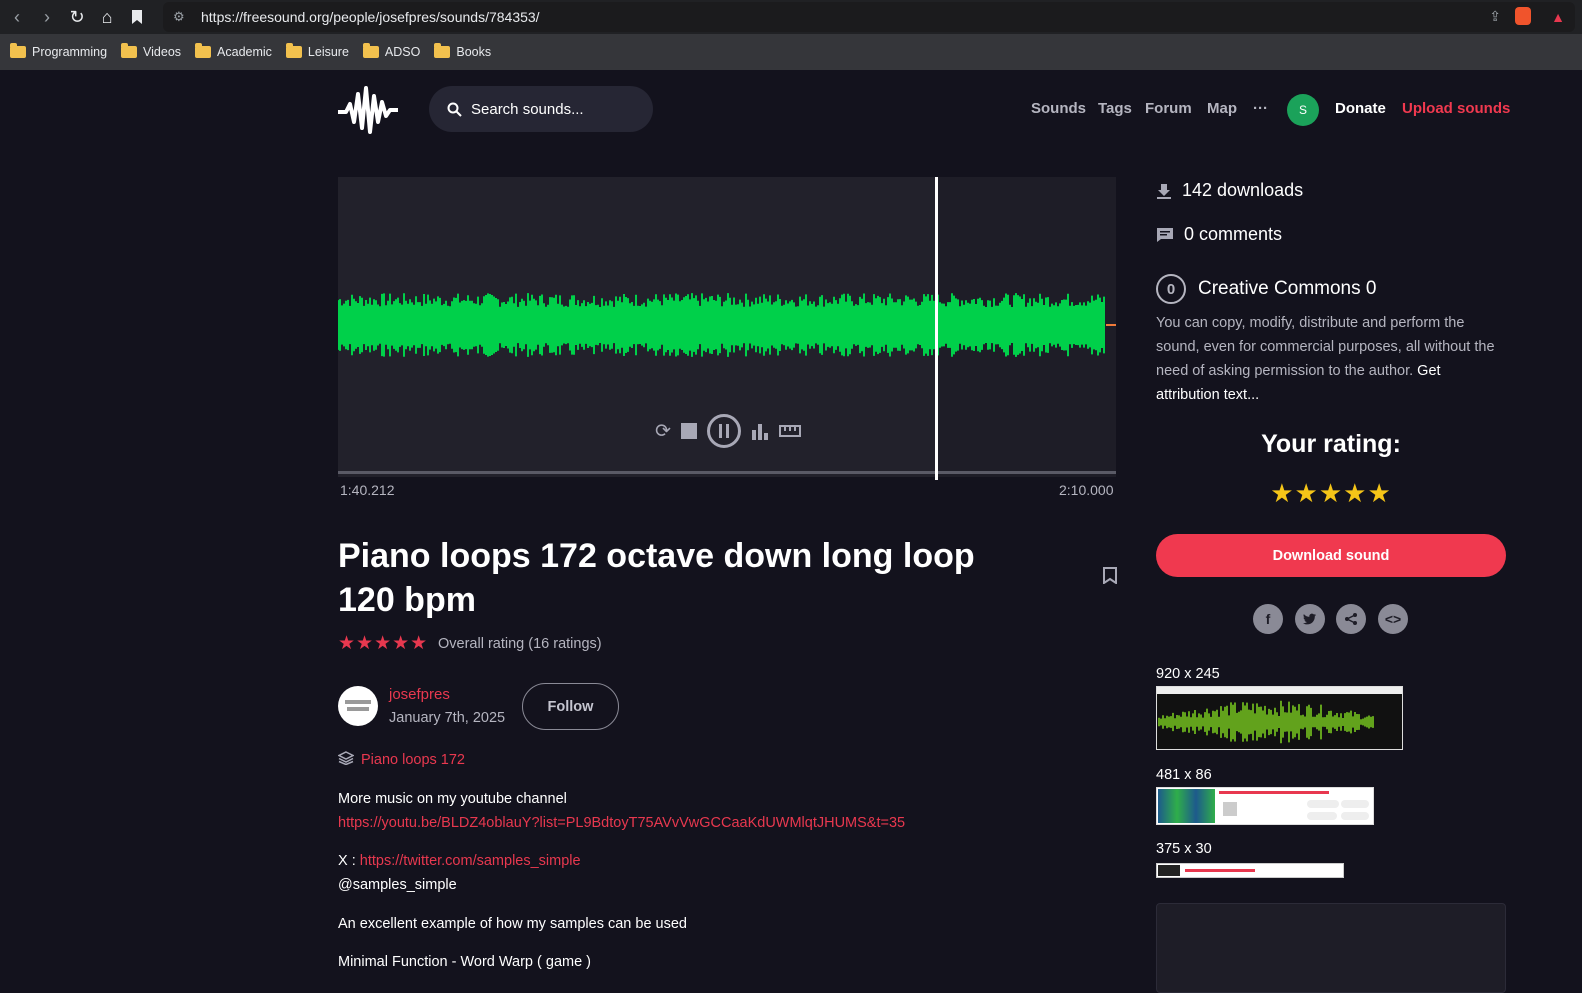 The width and height of the screenshot is (1582, 993). I want to click on spectrogram-icon, so click(760, 431).